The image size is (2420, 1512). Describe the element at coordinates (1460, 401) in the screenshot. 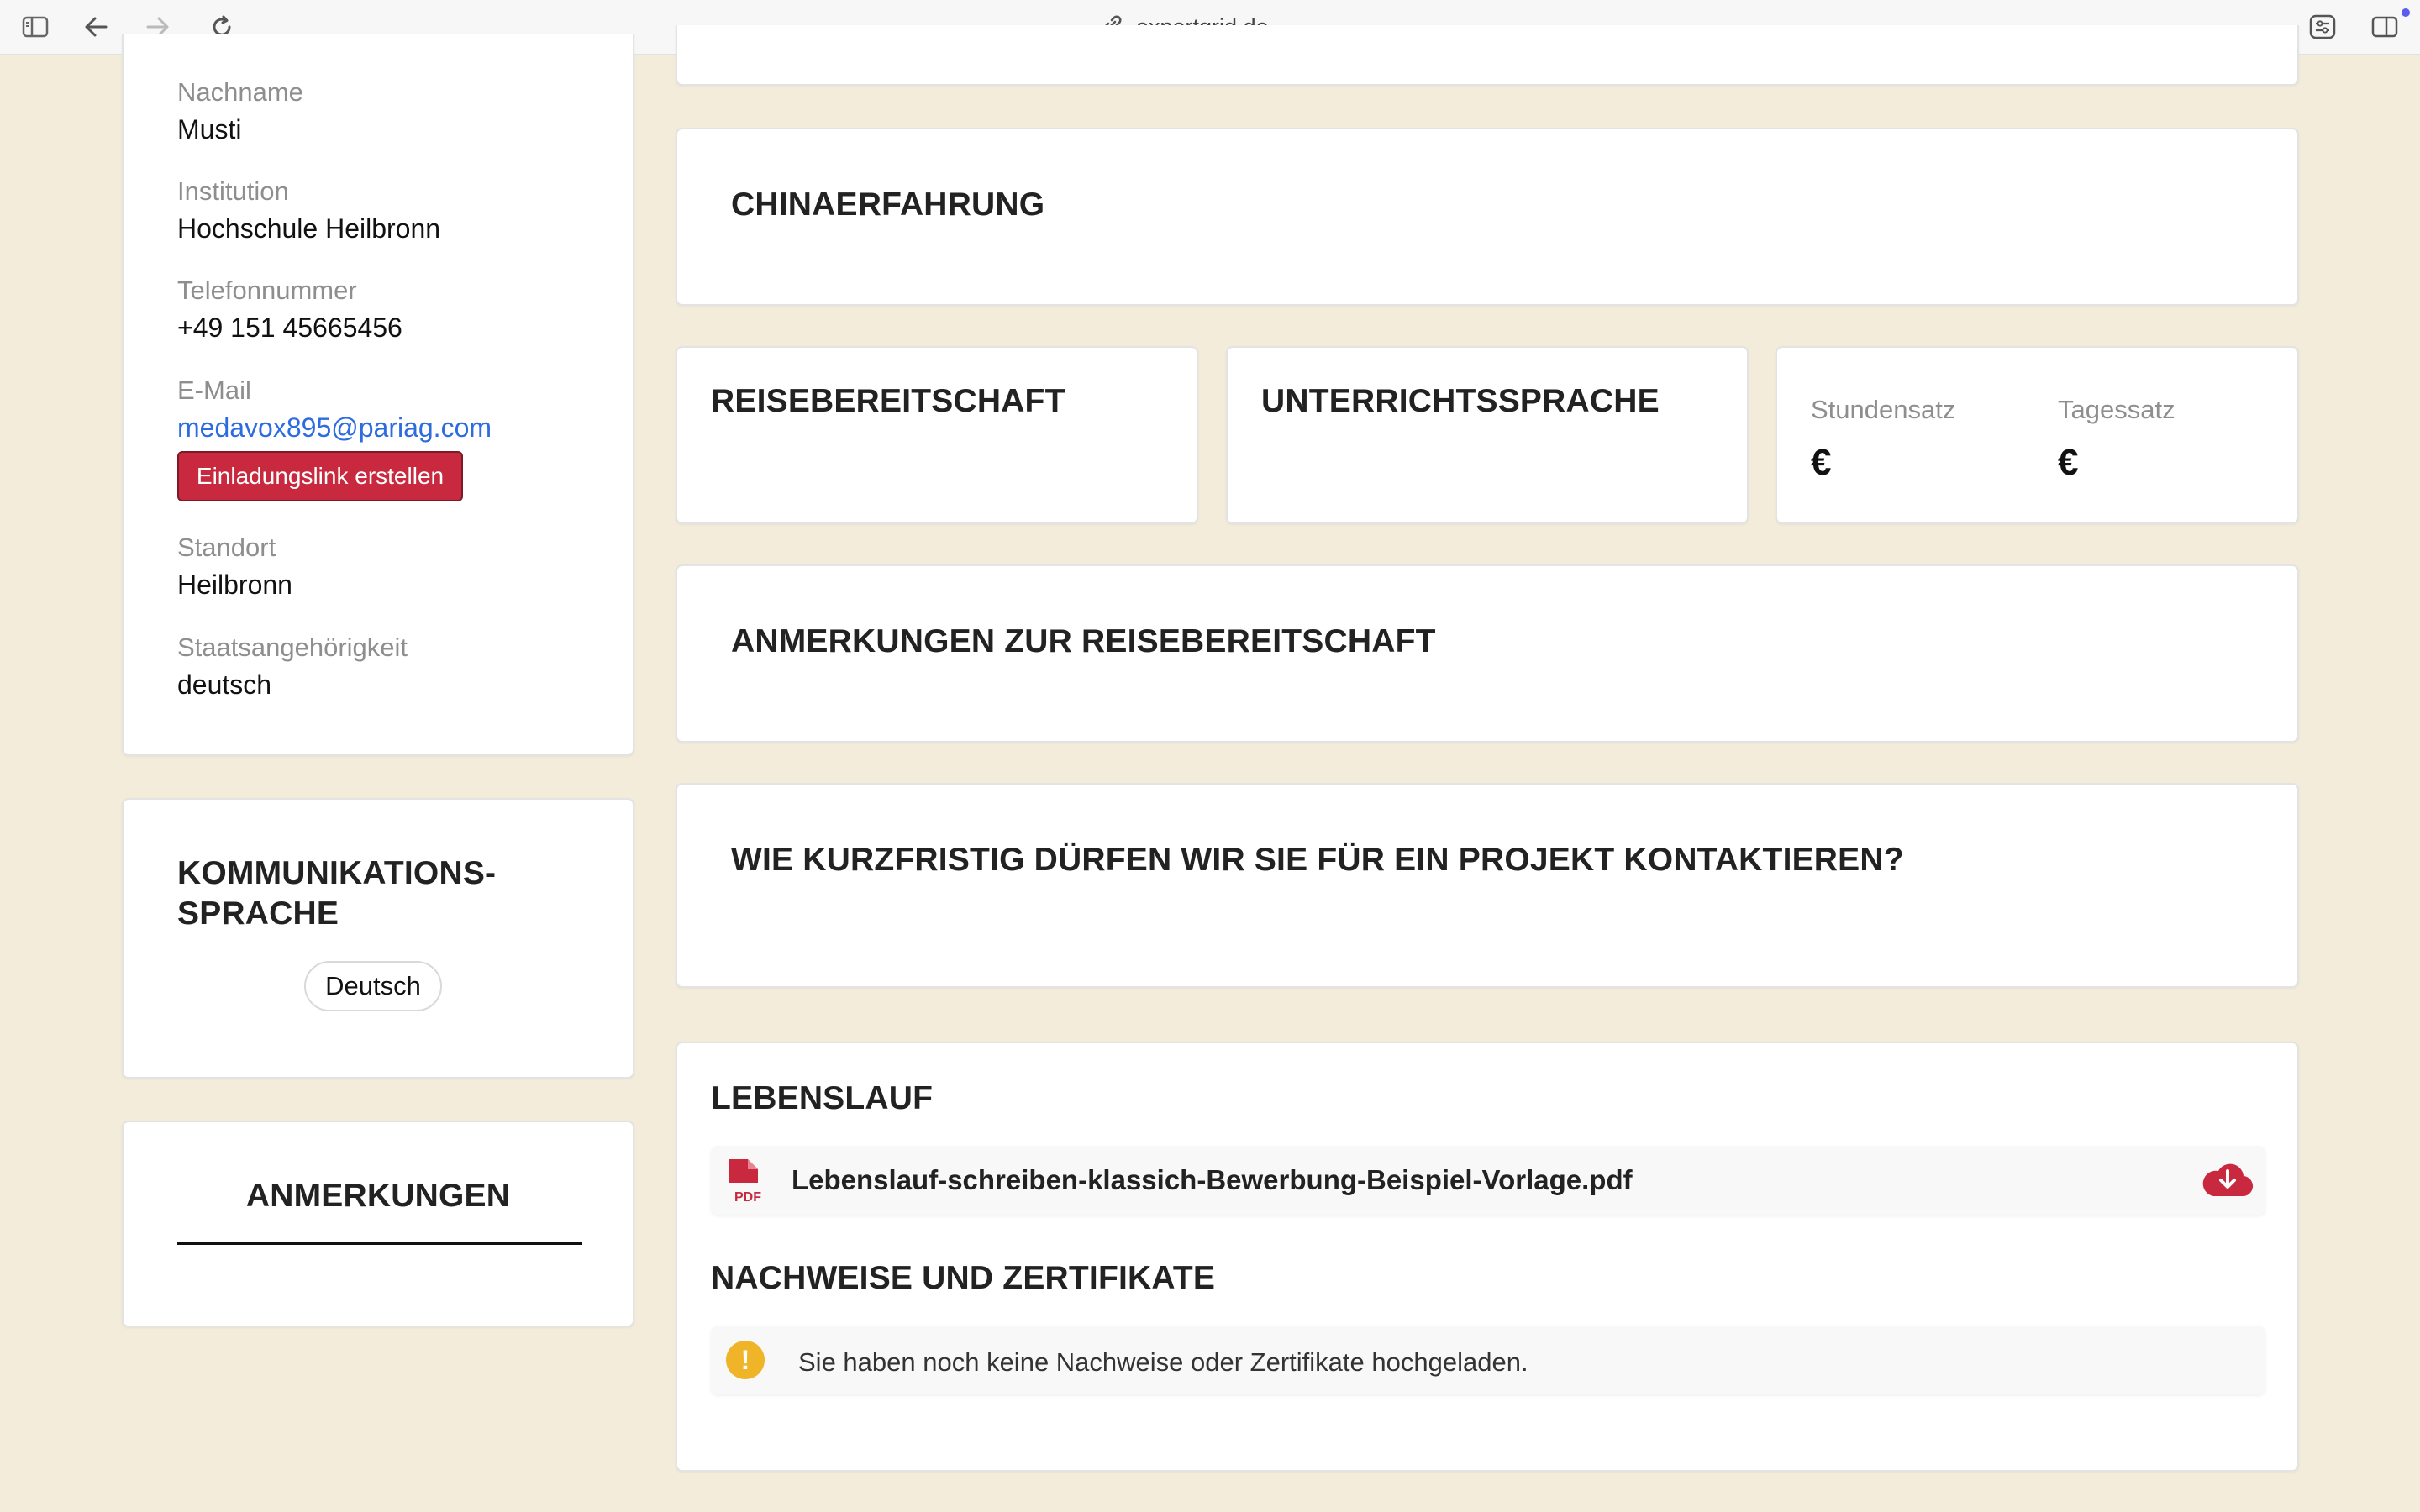

I see `teaching-language-title: UNTERRICHTSSPRACHE` at that location.